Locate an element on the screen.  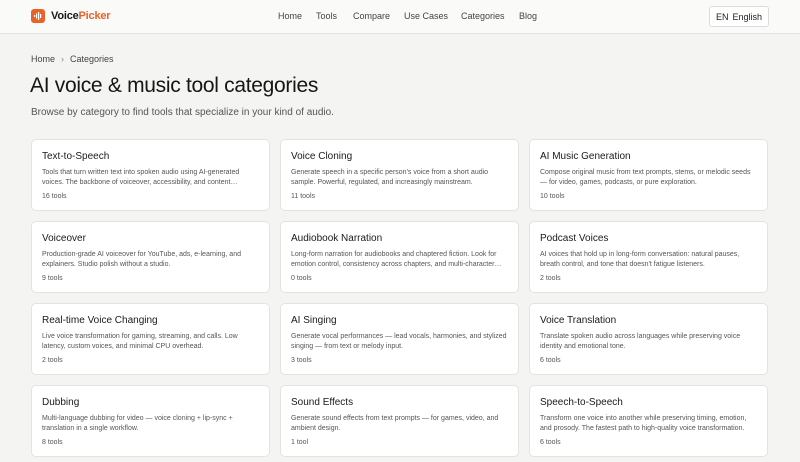
nav-categories: Categories is located at coordinates (483, 16).